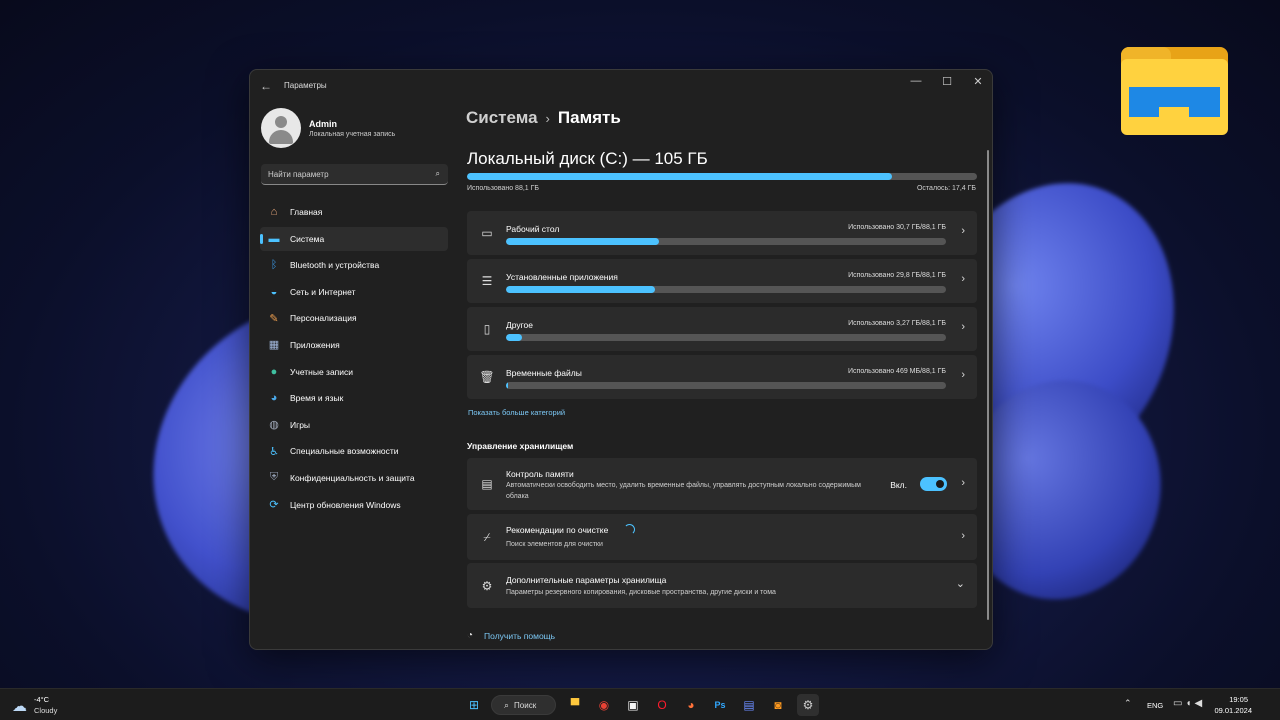  What do you see at coordinates (274, 212) in the screenshot?
I see `home-icon: ⌂` at bounding box center [274, 212].